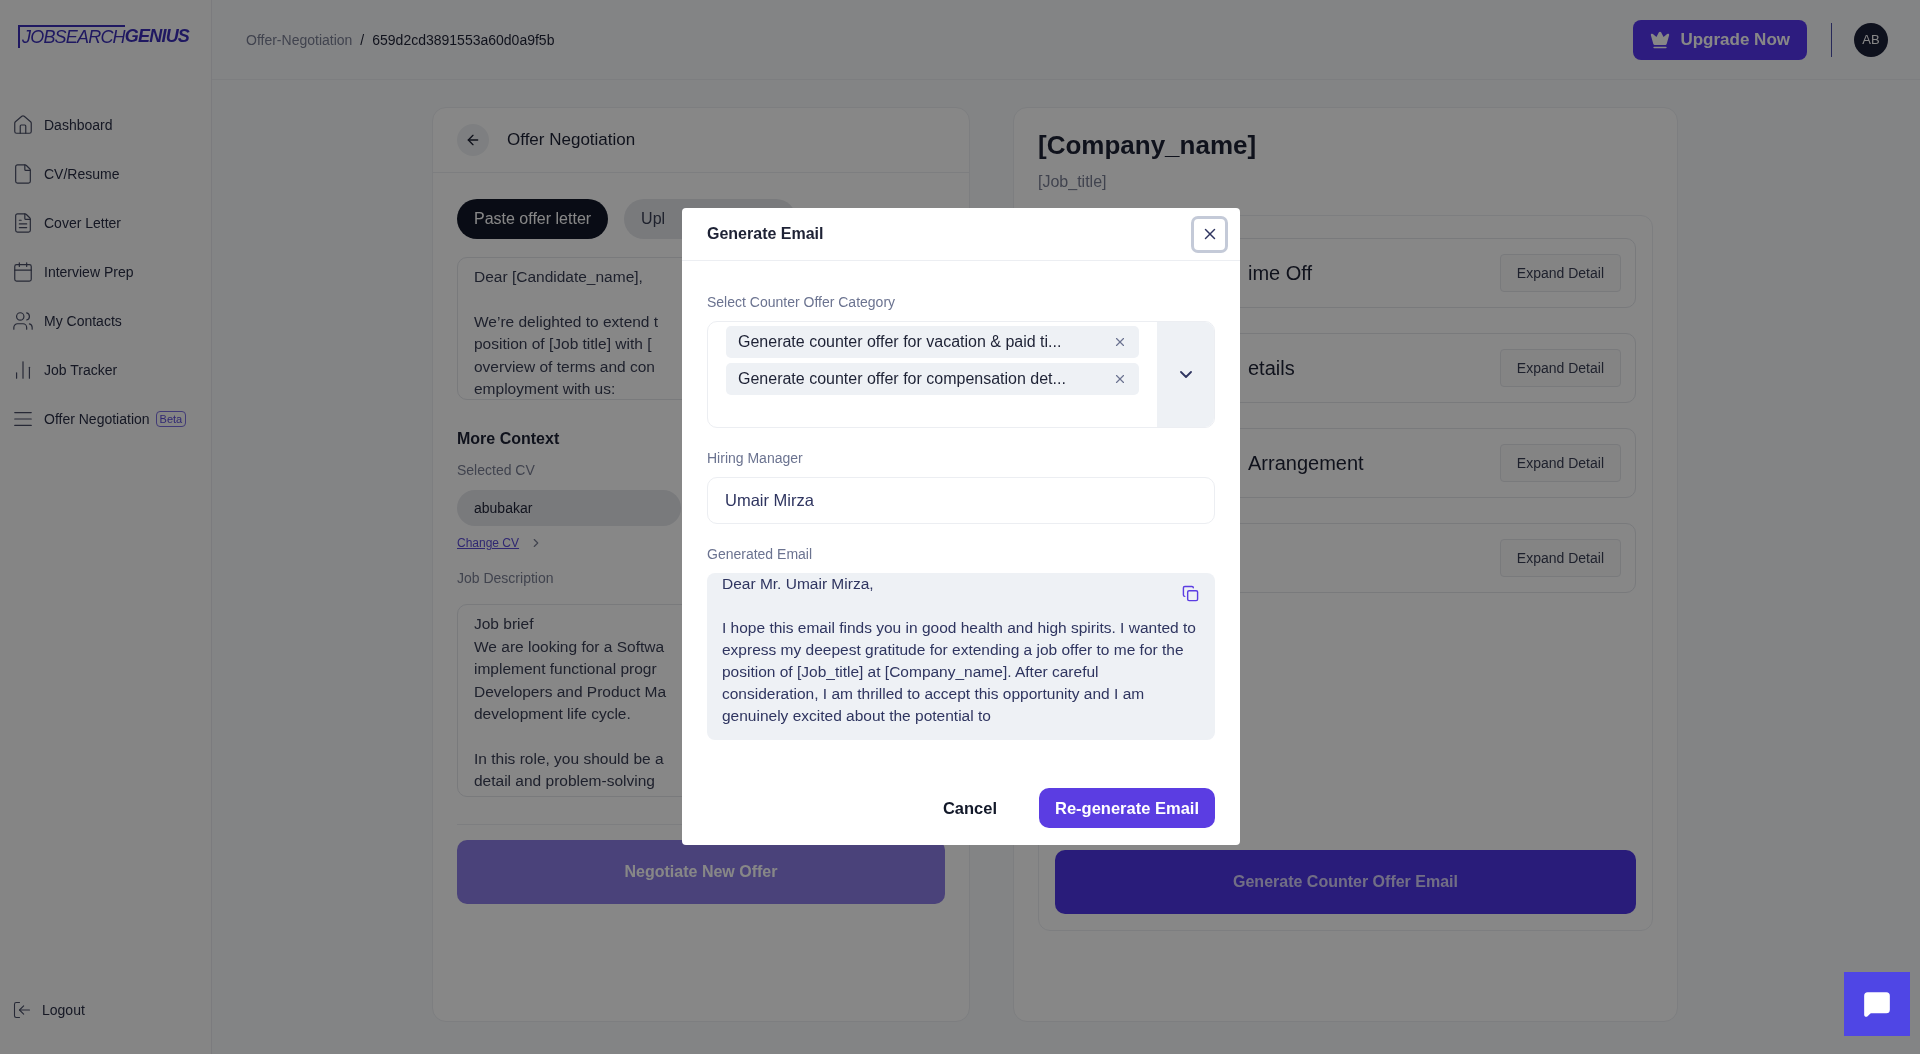  What do you see at coordinates (1073, 182) in the screenshot?
I see `job-title: [Job_title]` at bounding box center [1073, 182].